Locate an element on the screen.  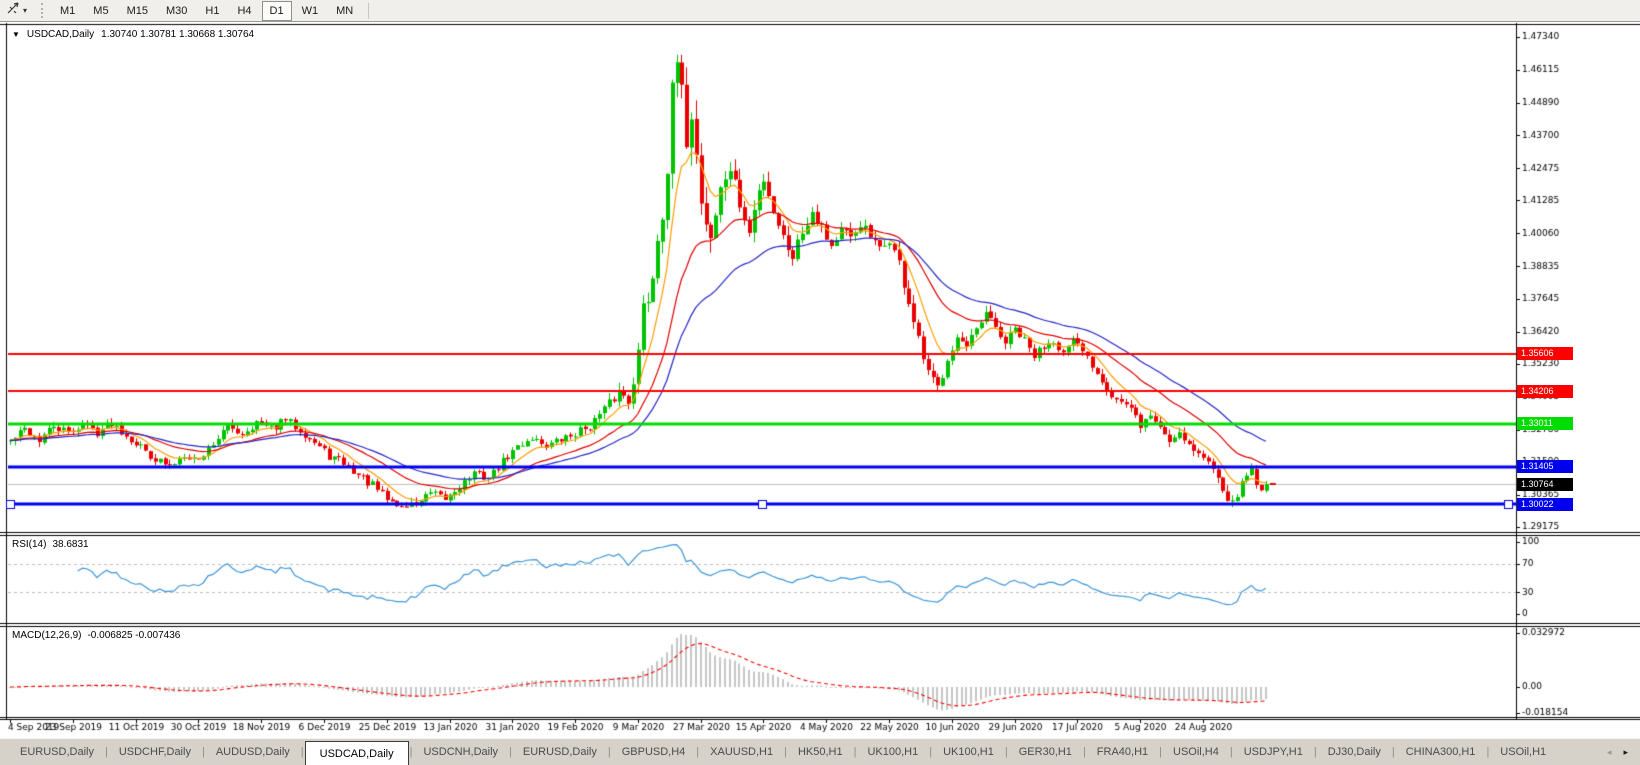
timeframe-button-m5: M5 is located at coordinates (100, 11).